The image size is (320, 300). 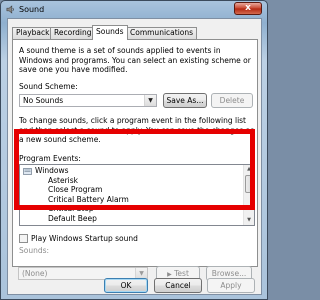 I want to click on tab-recording: Recording, so click(x=73, y=33).